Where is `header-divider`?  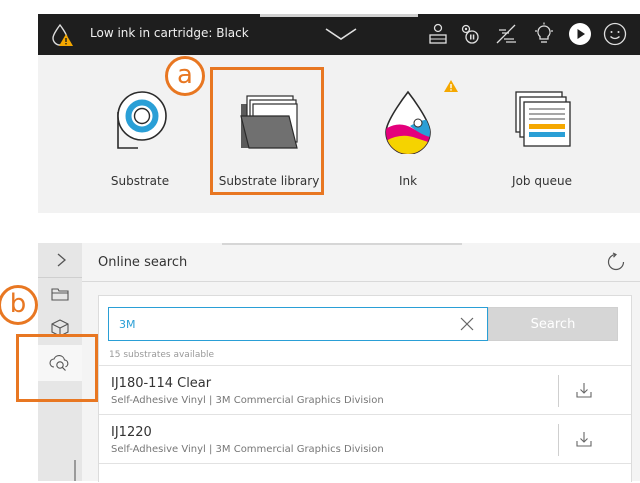 header-divider is located at coordinates (361, 281).